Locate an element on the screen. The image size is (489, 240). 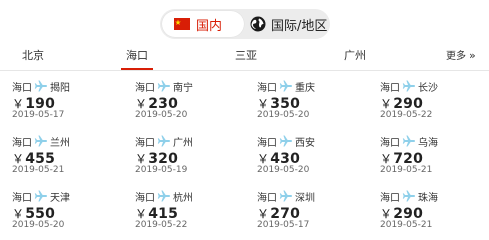
more-cities-link: 更多» is located at coordinates (461, 56).